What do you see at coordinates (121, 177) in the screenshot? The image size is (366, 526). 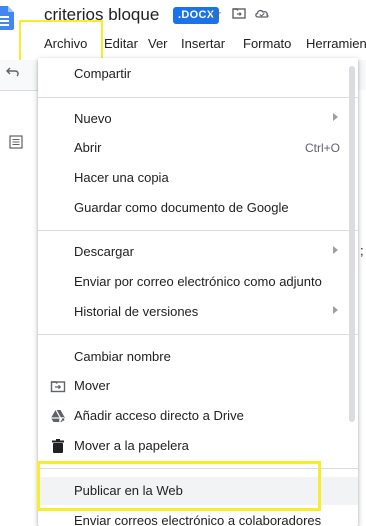 I see `menu-item-label: Hacer una copia` at bounding box center [121, 177].